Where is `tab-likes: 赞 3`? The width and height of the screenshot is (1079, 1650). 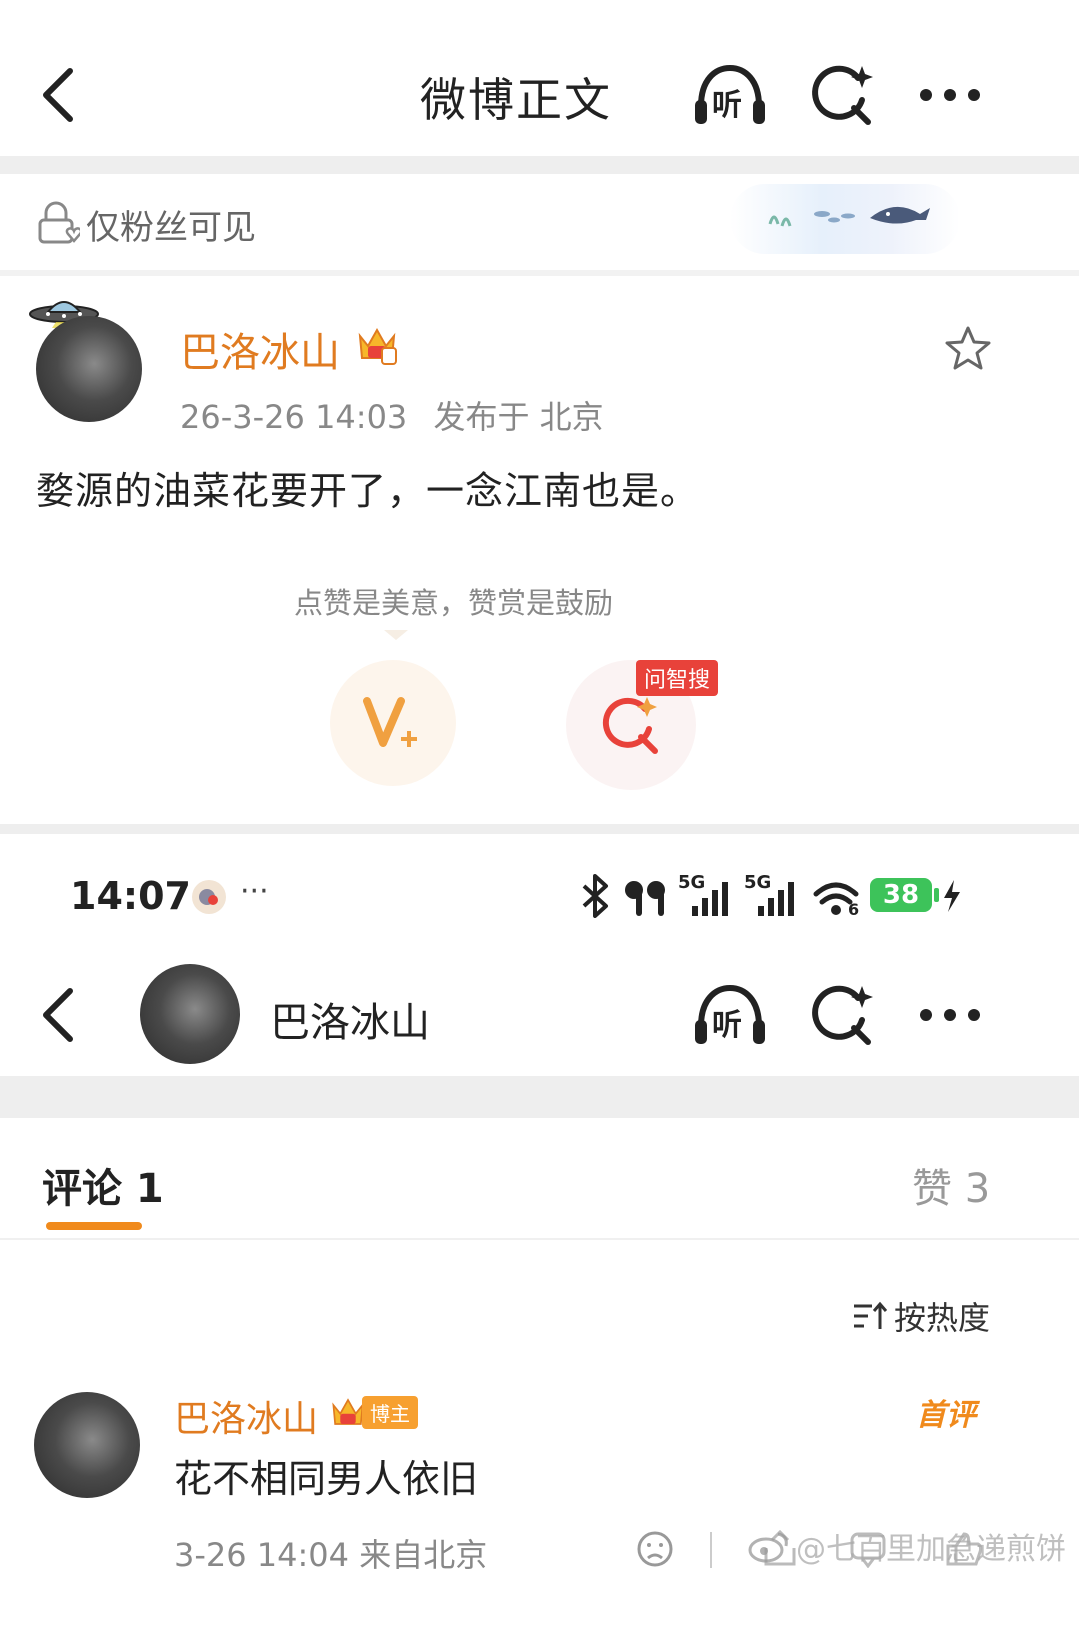
tab-likes: 赞 3 is located at coordinates (951, 1185).